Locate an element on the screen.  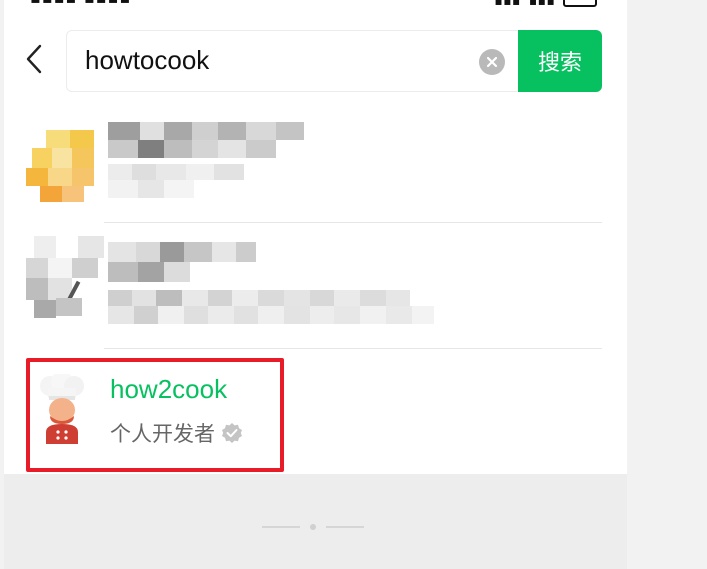
end-of-list-indicator is located at coordinates (313, 527).